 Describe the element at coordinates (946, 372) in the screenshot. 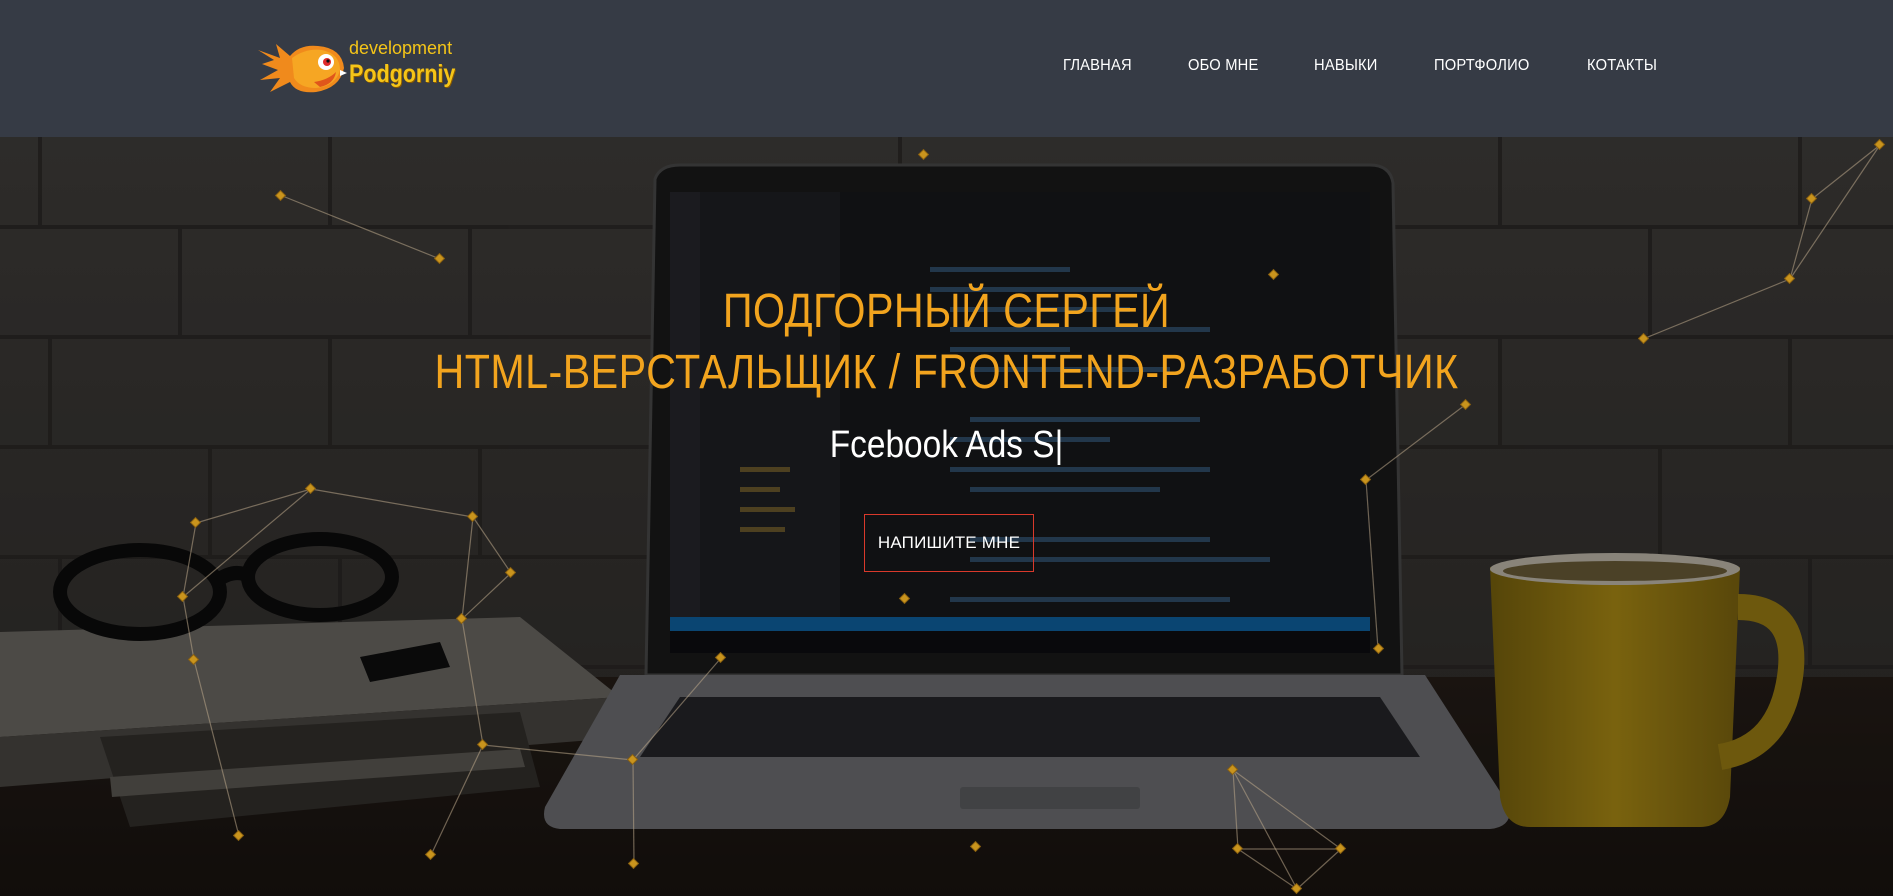

I see `hero-role: HTML-ВЕРСТАЛЬЩИК / FRONTEND-РАЗРАБОТЧИК` at that location.